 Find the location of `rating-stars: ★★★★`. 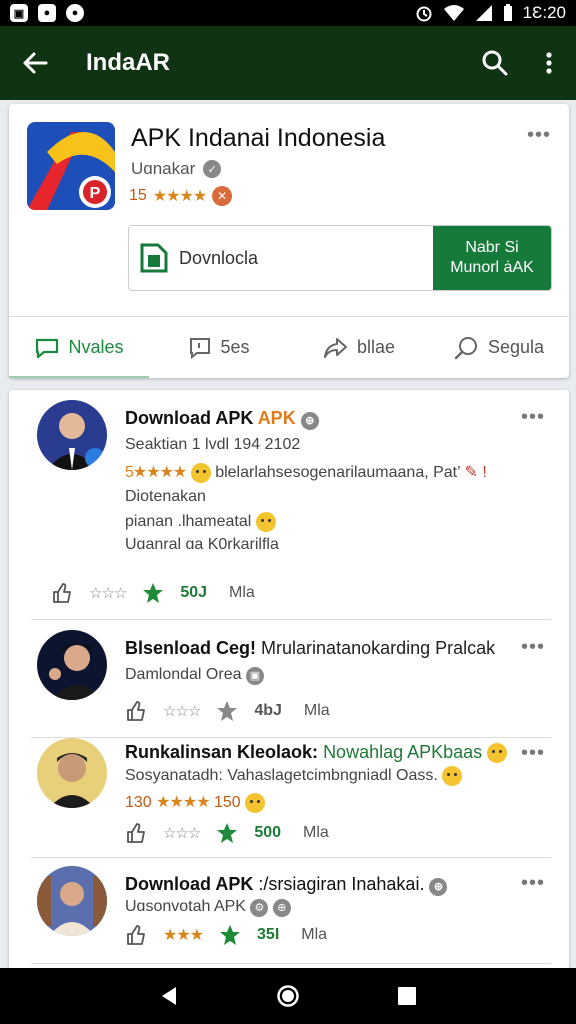

rating-stars: ★★★★ is located at coordinates (179, 196).